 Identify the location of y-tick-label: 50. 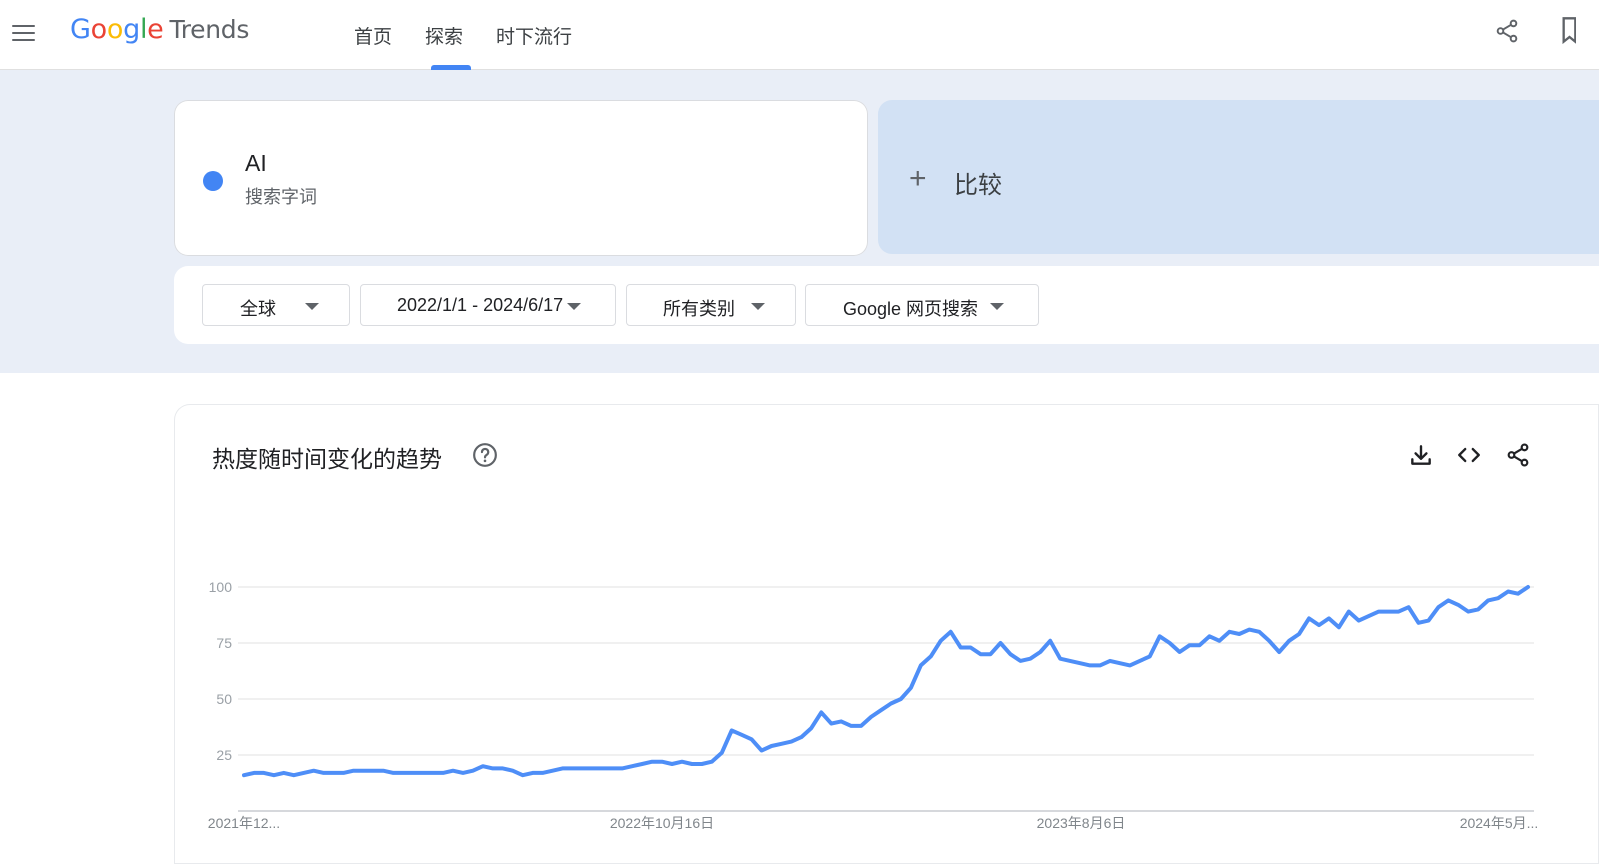
(224, 699).